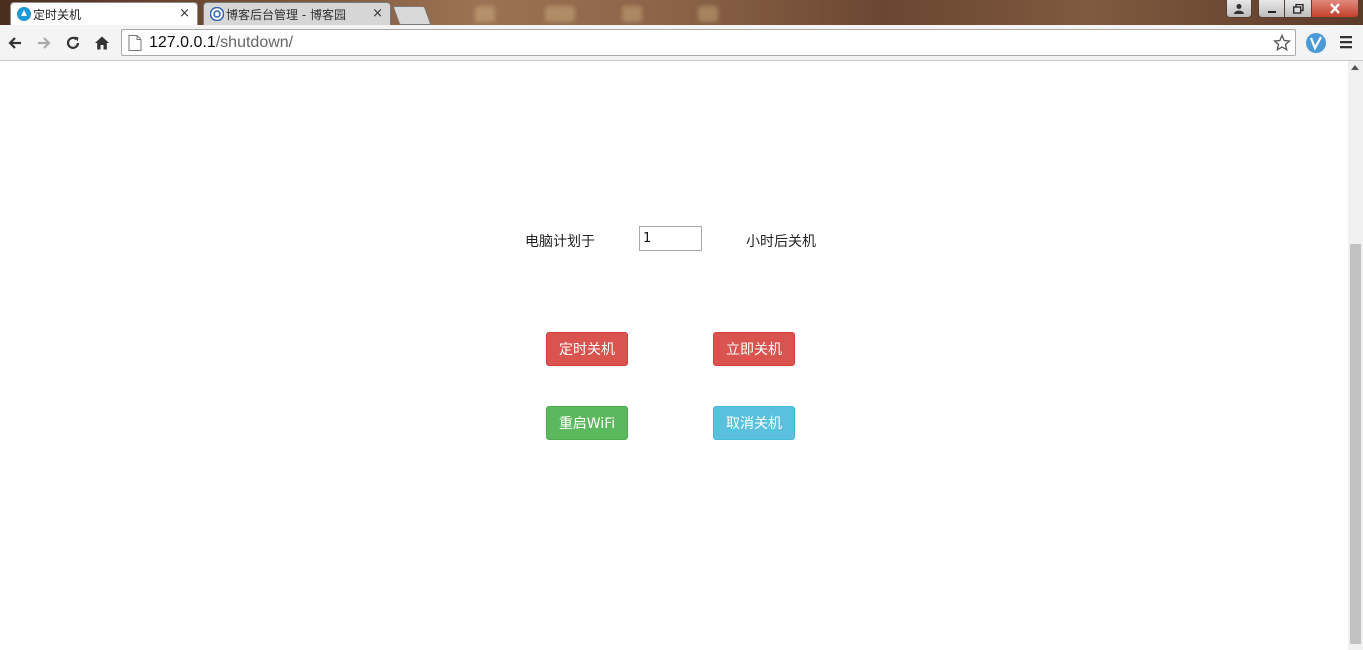  What do you see at coordinates (681, 12) in the screenshot?
I see `browser-tab-strip: 定时关机 × 博客后台管理 - 博客园 ×` at bounding box center [681, 12].